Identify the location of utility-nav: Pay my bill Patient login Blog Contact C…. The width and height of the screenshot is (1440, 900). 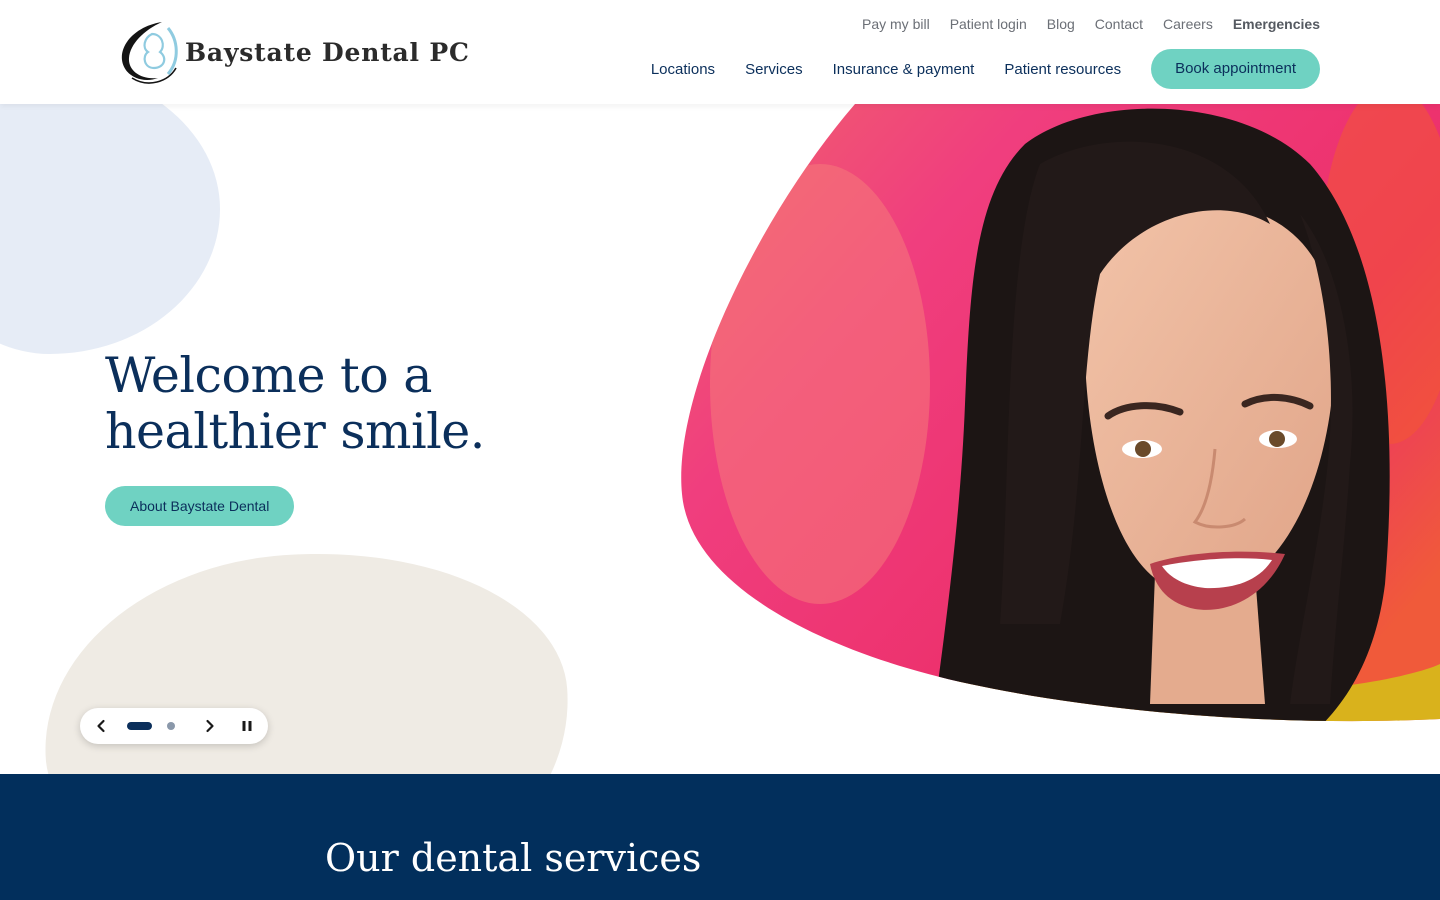
(1091, 24).